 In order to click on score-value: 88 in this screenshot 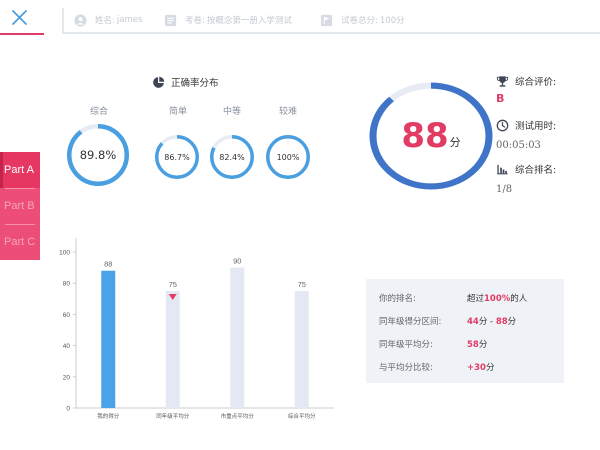, I will do `click(425, 136)`.